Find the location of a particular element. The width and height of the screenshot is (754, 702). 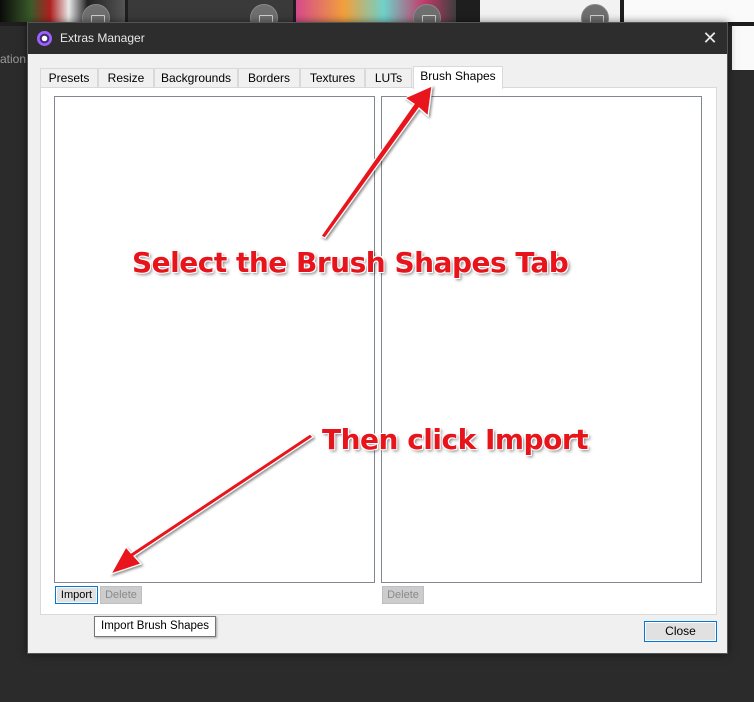

background-side-label: ation is located at coordinates (13, 59).